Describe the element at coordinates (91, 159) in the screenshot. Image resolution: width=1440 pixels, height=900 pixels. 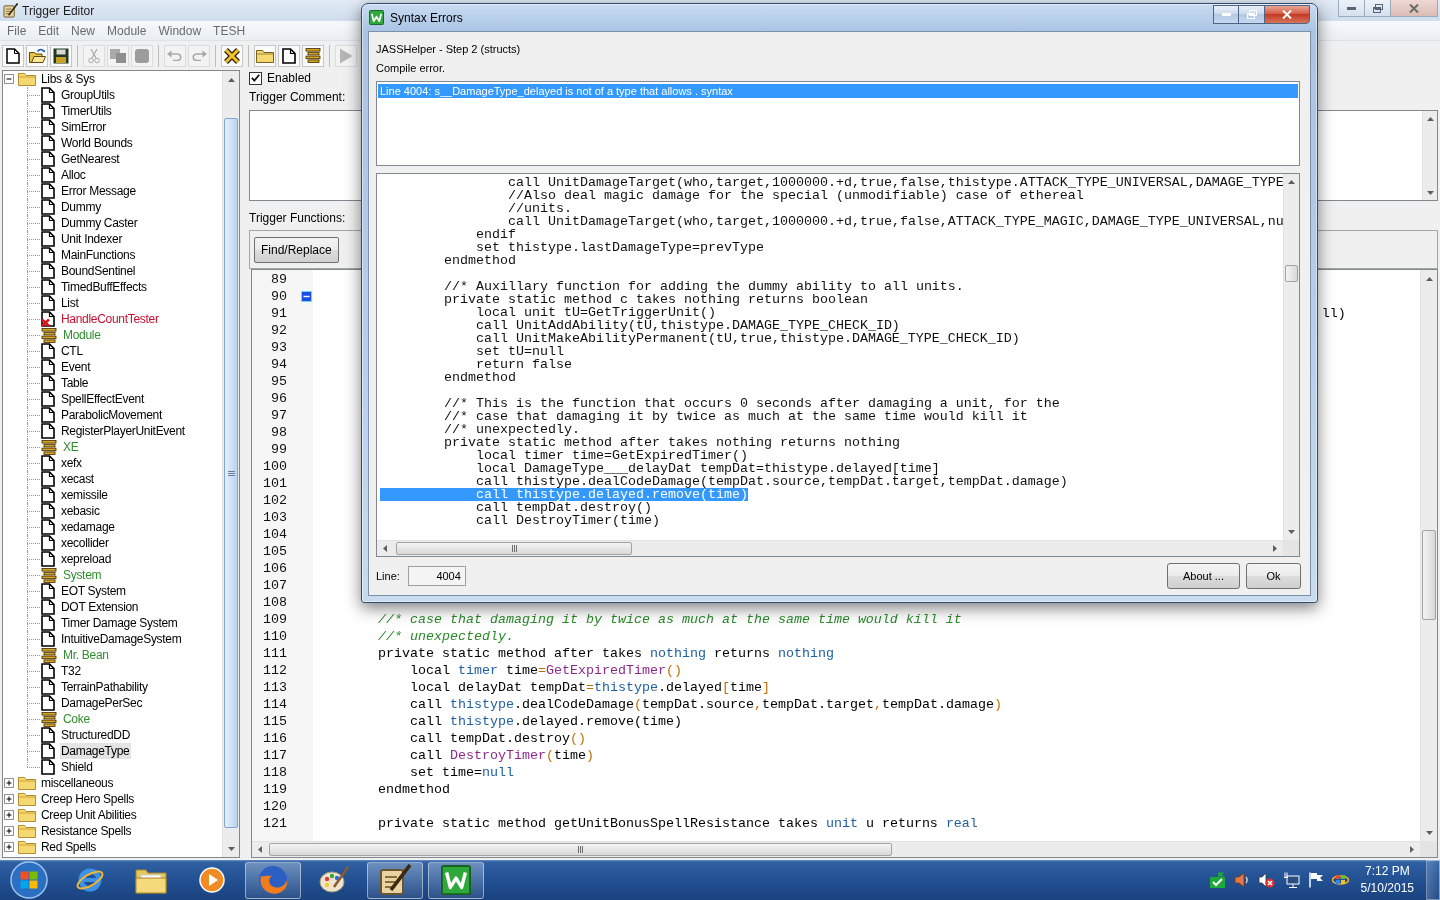
I see `tree-item: GetNearest` at that location.